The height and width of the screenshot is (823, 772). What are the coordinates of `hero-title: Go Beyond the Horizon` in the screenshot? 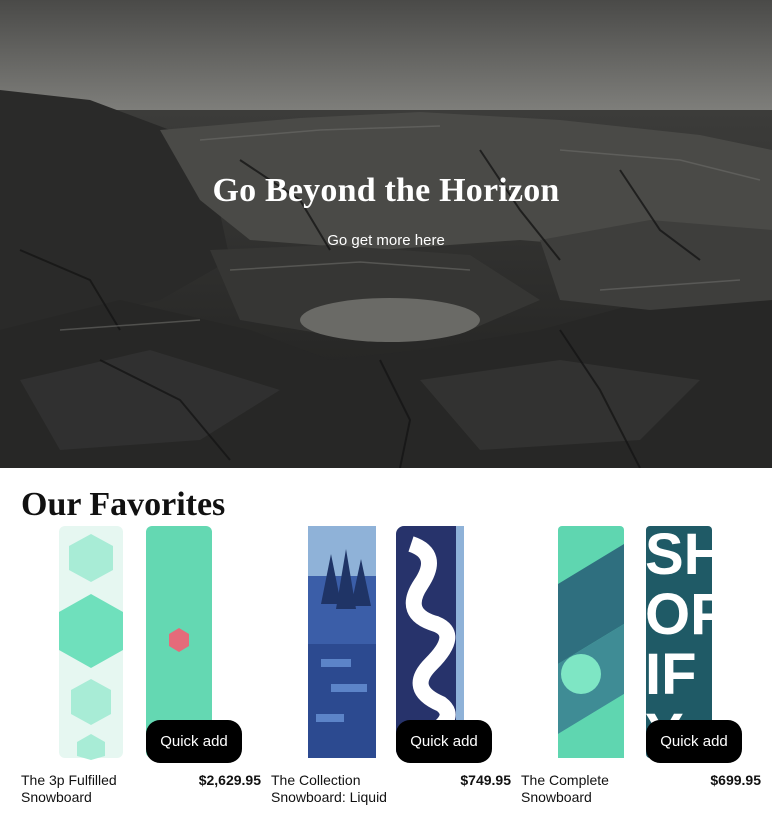 It's located at (386, 190).